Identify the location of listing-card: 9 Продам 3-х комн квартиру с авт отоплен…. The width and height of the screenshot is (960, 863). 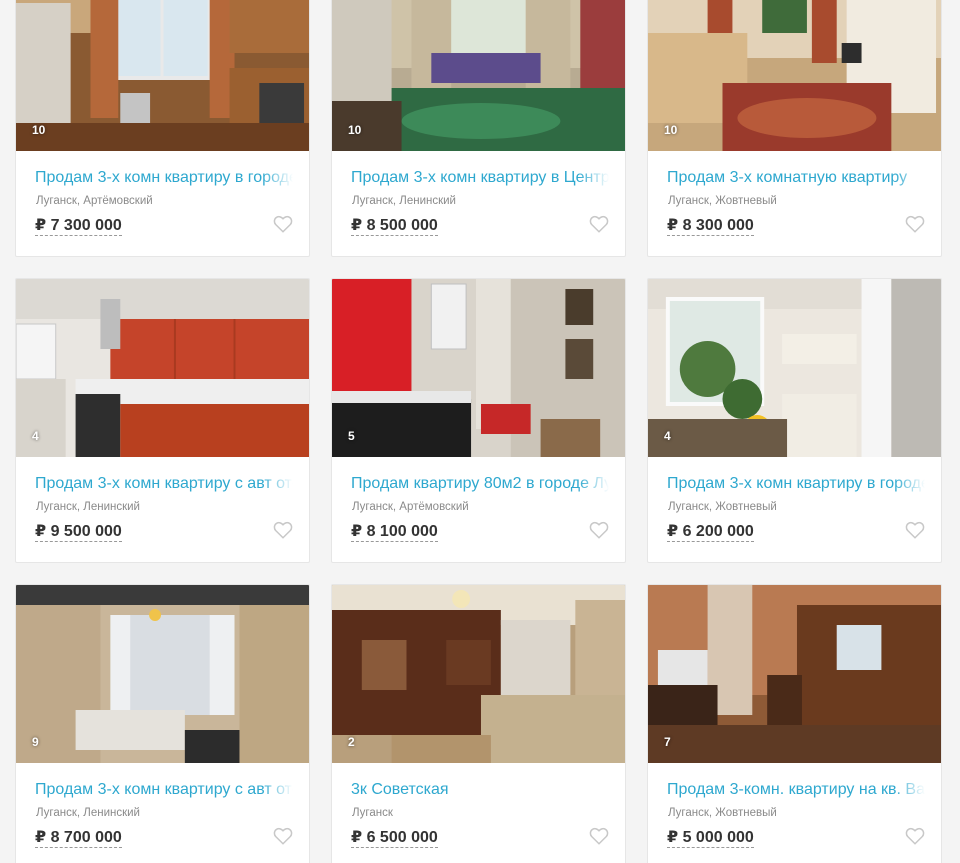
(162, 723).